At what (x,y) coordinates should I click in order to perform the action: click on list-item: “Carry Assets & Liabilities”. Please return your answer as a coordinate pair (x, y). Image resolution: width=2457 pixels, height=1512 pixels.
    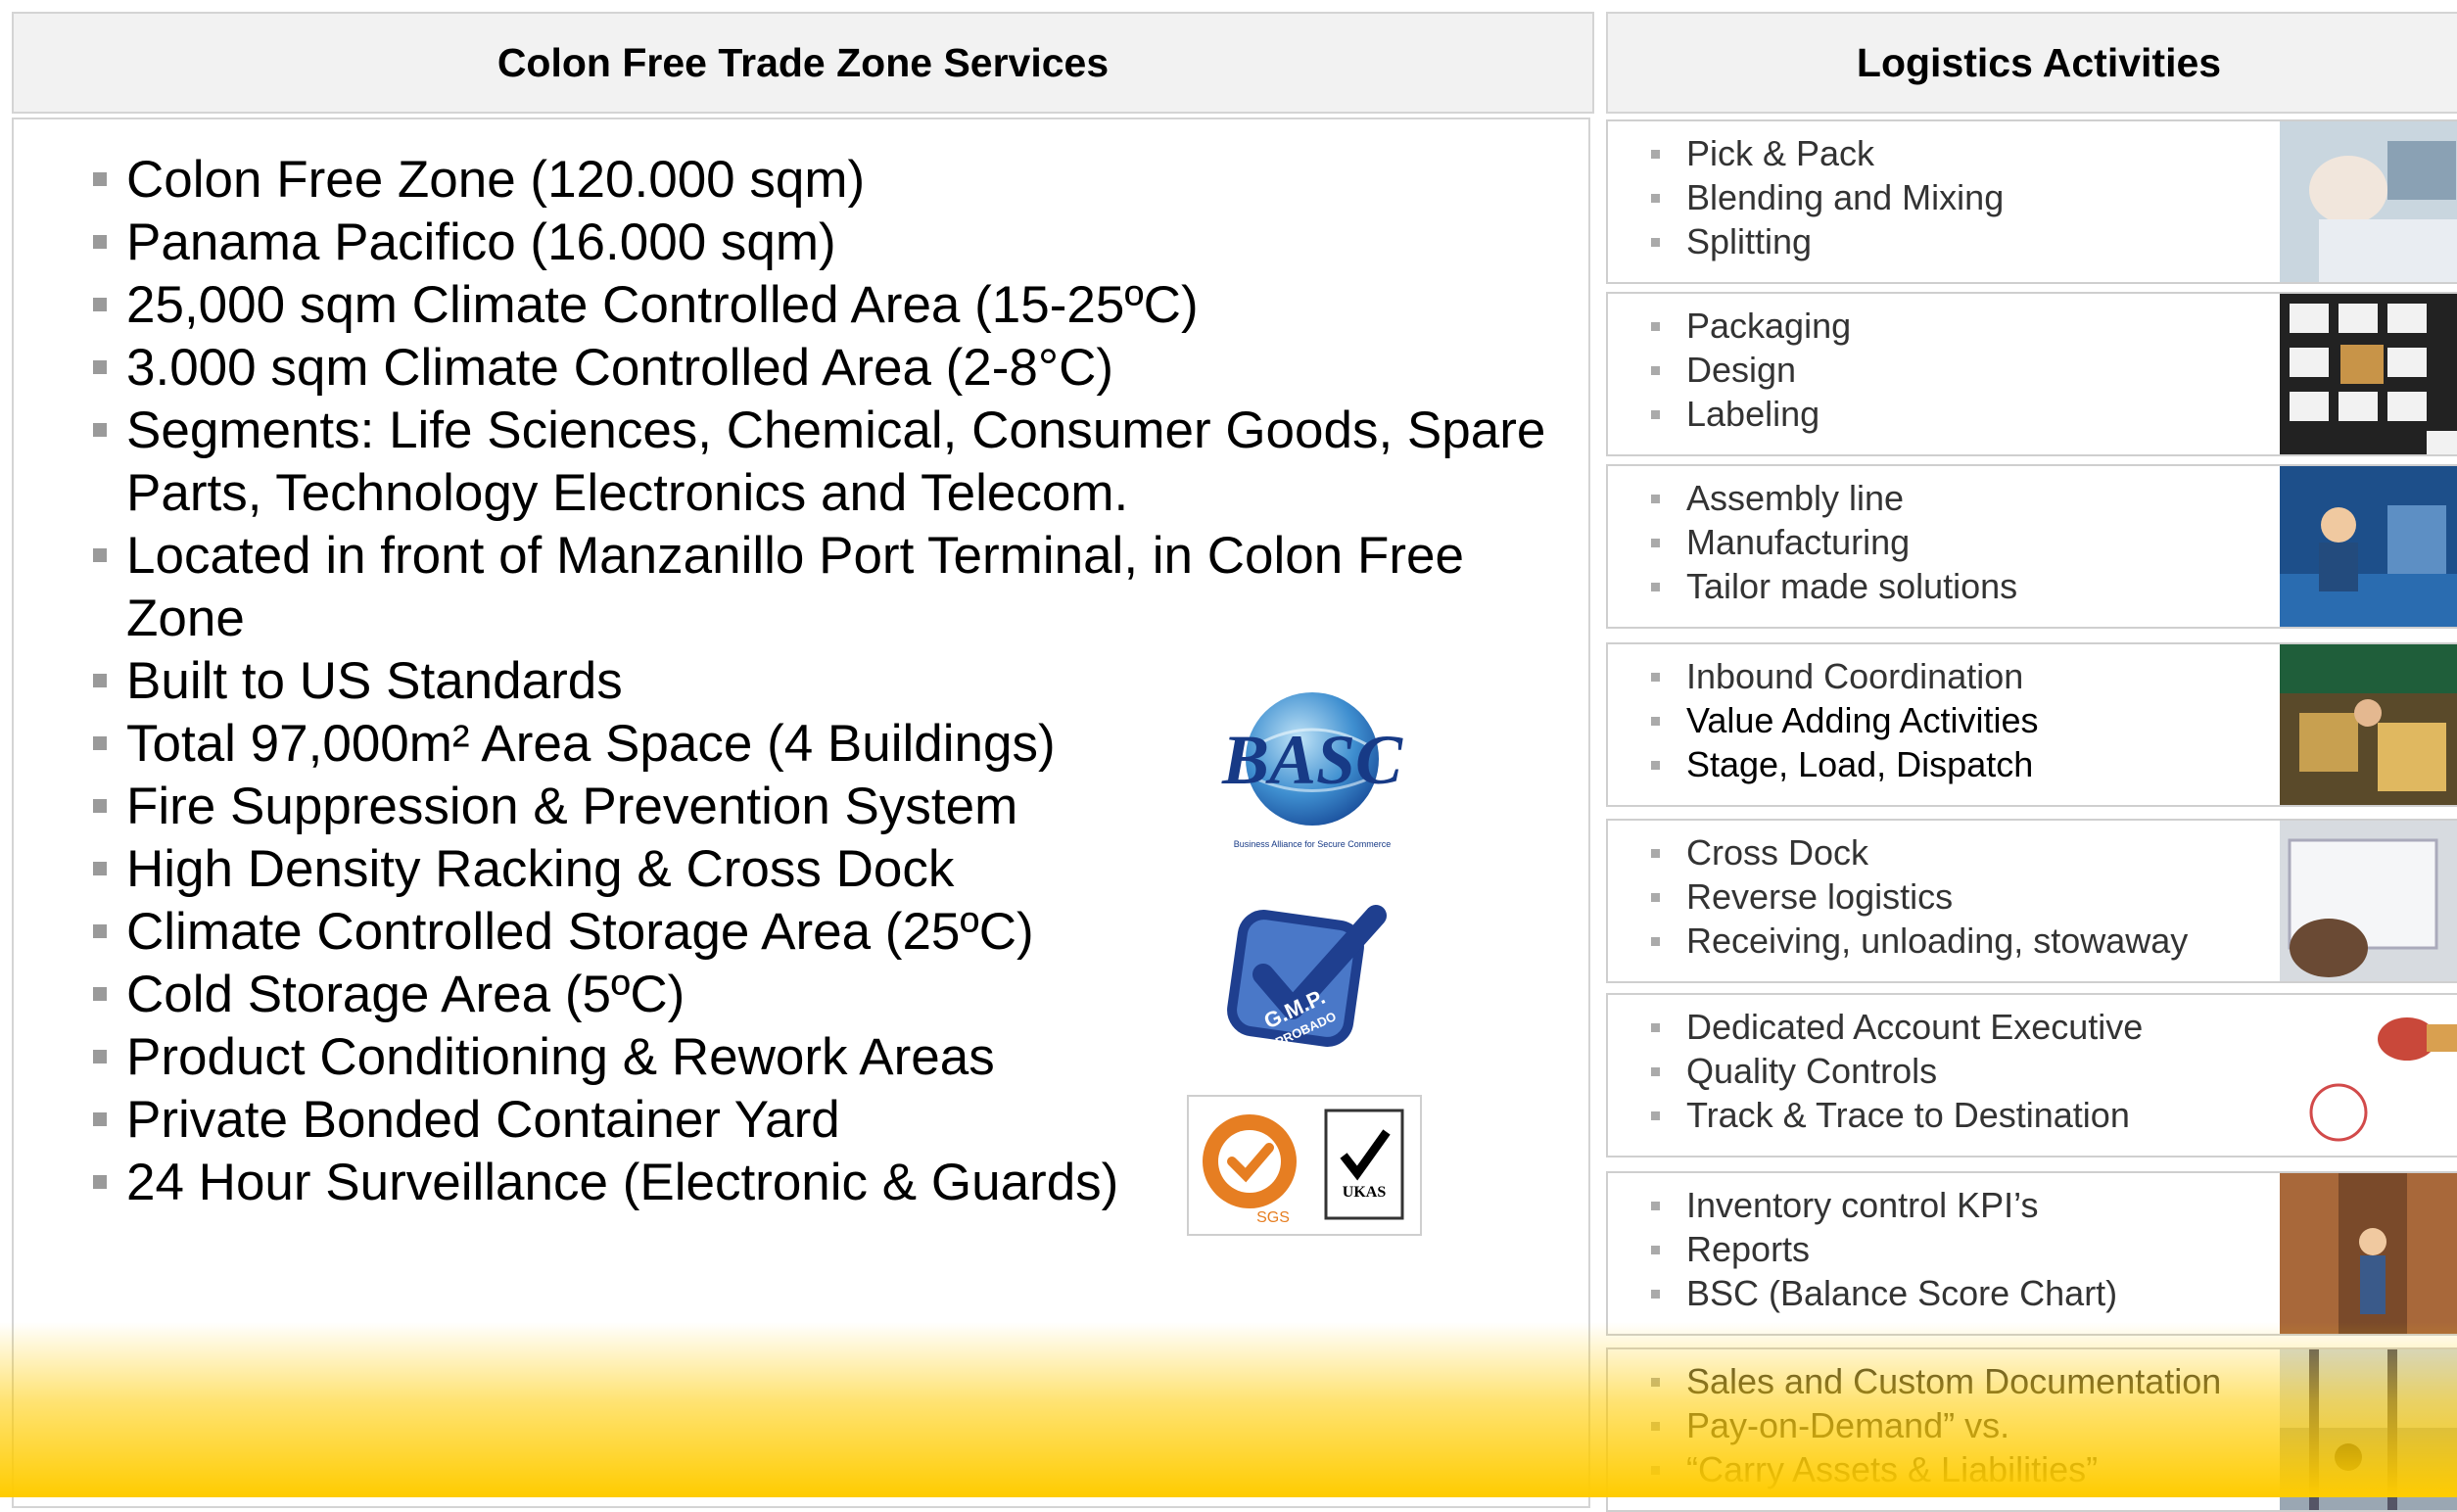
    Looking at the image, I should click on (1929, 1469).